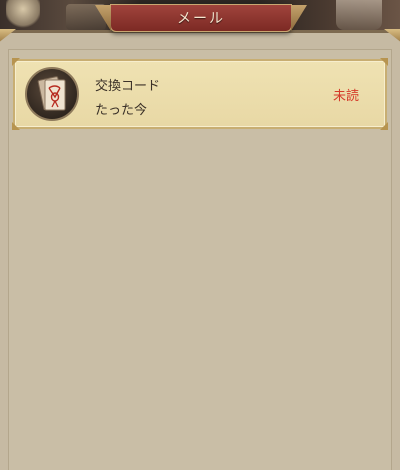  I want to click on unread-status-label: 未読, so click(345, 96).